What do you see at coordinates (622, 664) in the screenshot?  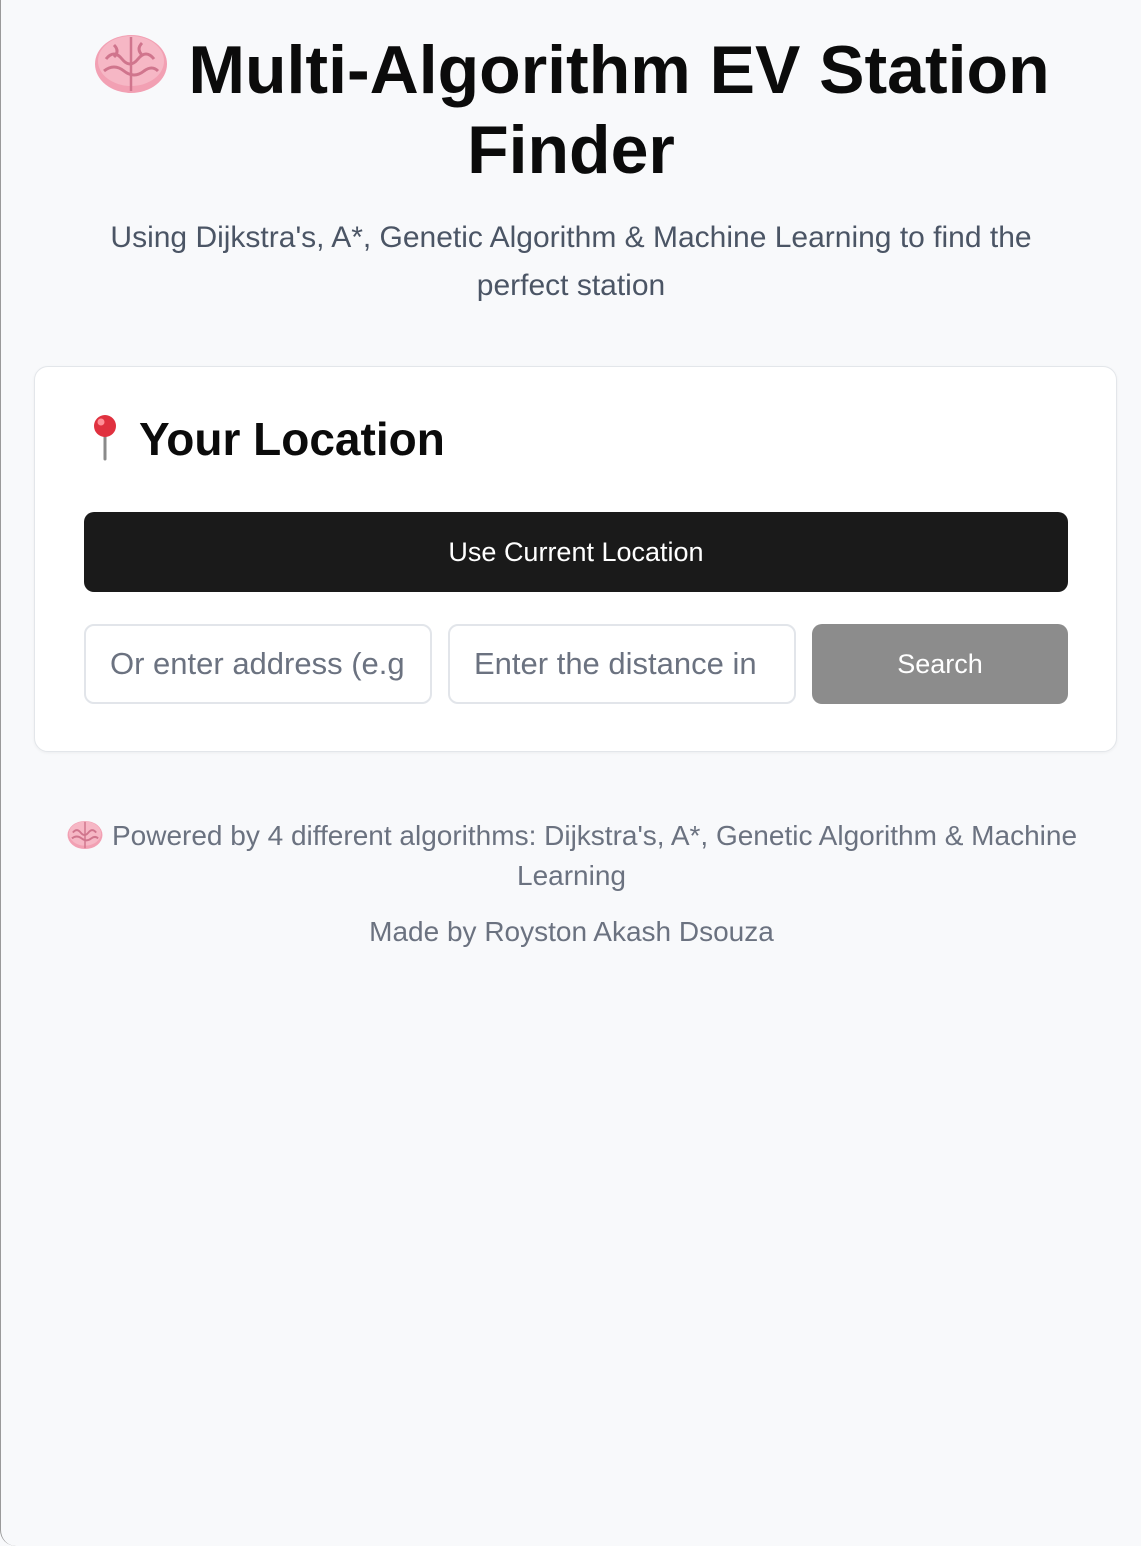 I see `distance-input` at bounding box center [622, 664].